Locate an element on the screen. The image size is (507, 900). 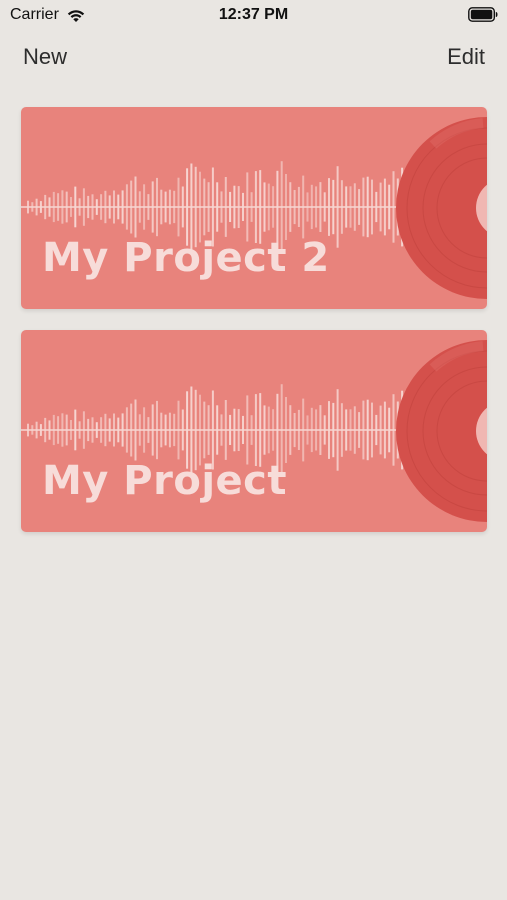
project-title: My Project 2 is located at coordinates (186, 258).